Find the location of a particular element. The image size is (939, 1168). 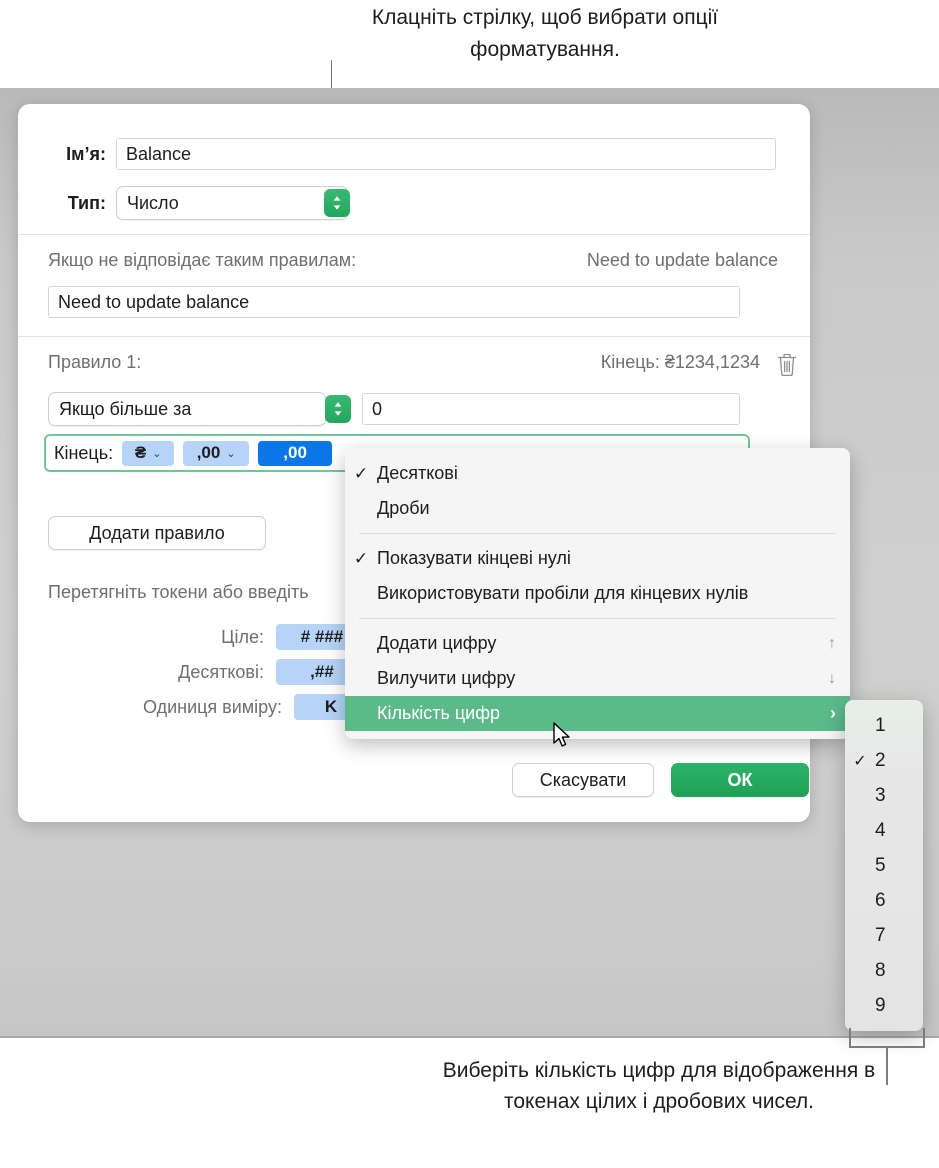

menu-item-label: Кількість цифр is located at coordinates (439, 713).